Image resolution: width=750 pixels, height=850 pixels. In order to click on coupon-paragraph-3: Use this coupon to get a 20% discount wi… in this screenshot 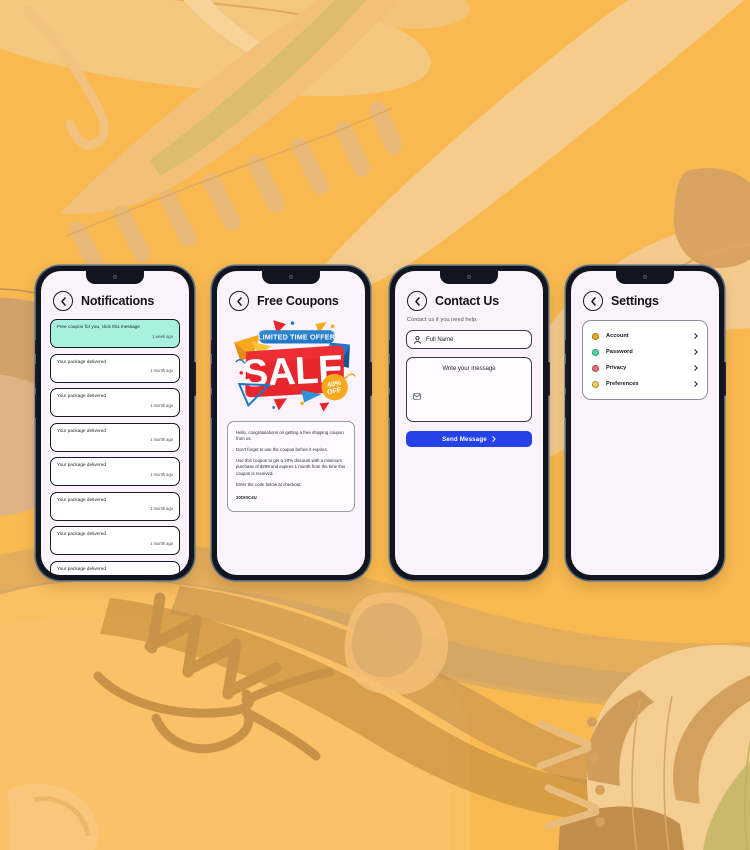, I will do `click(291, 467)`.